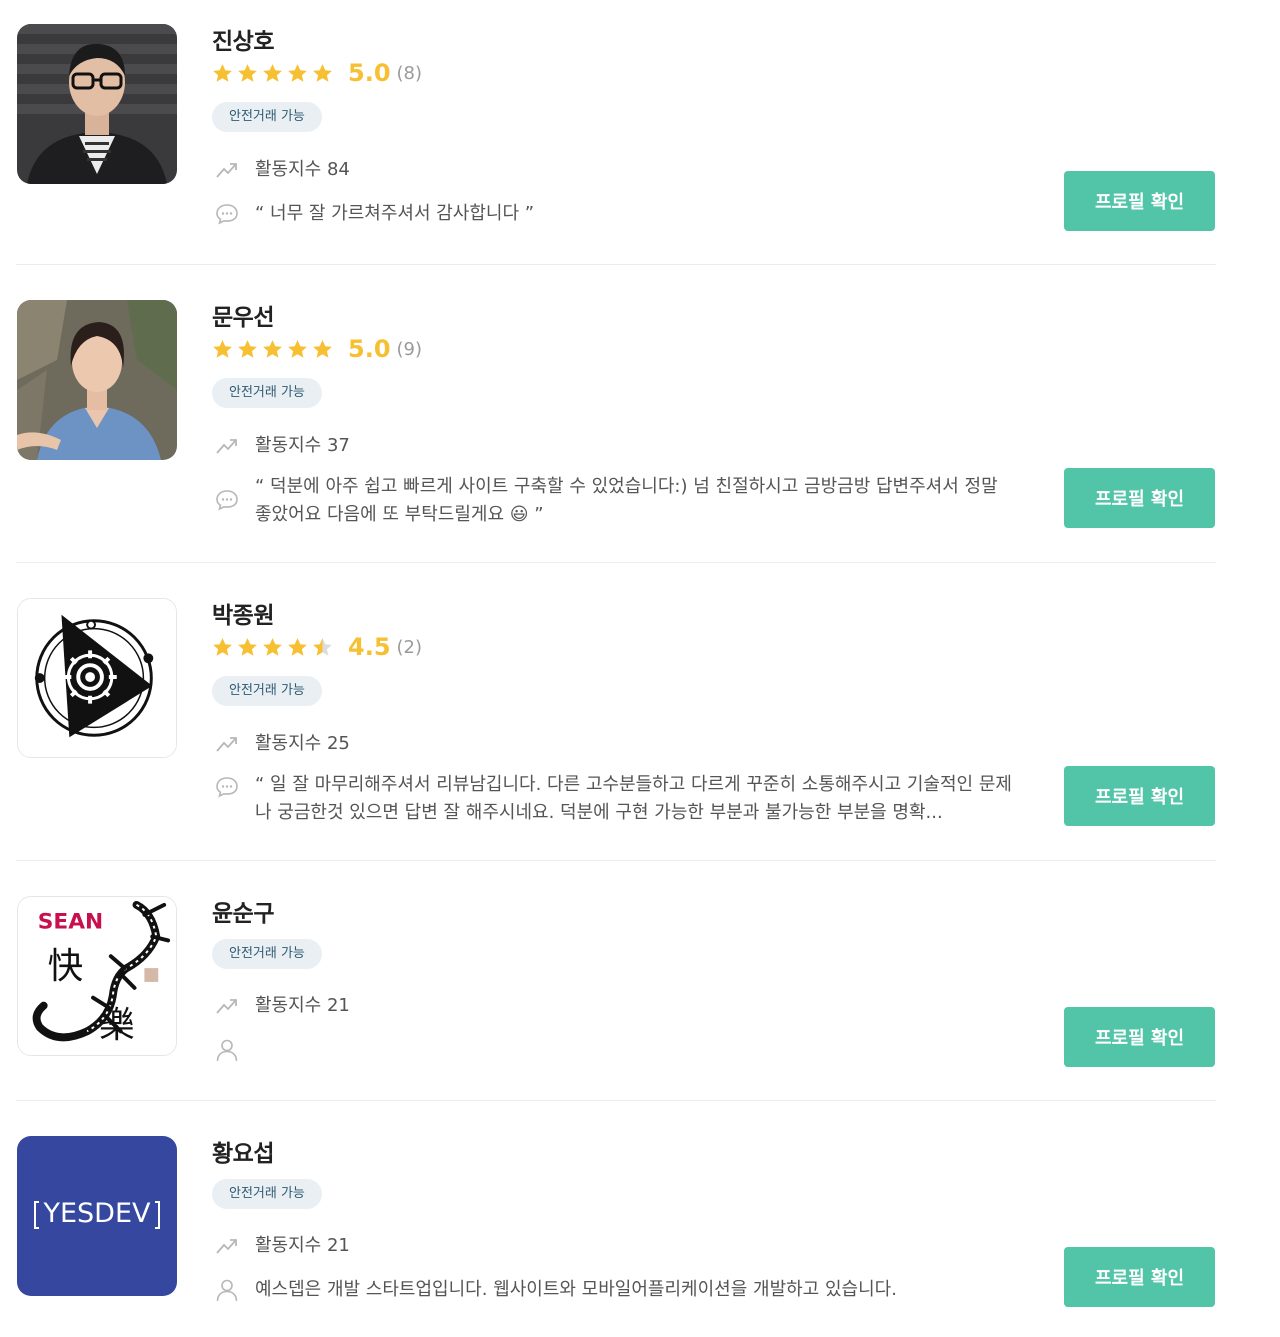  Describe the element at coordinates (409, 349) in the screenshot. I see `review-count: (9)` at that location.